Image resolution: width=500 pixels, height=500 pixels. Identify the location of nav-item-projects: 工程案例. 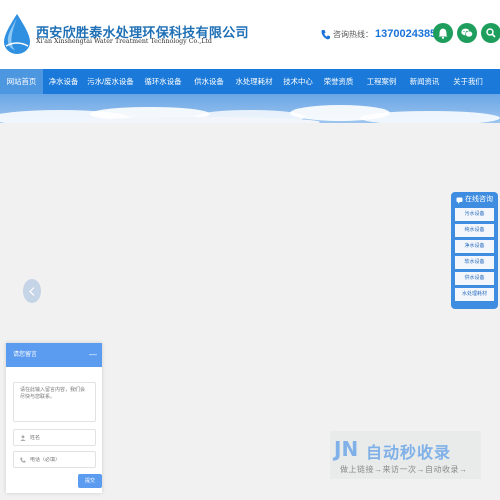
(381, 81).